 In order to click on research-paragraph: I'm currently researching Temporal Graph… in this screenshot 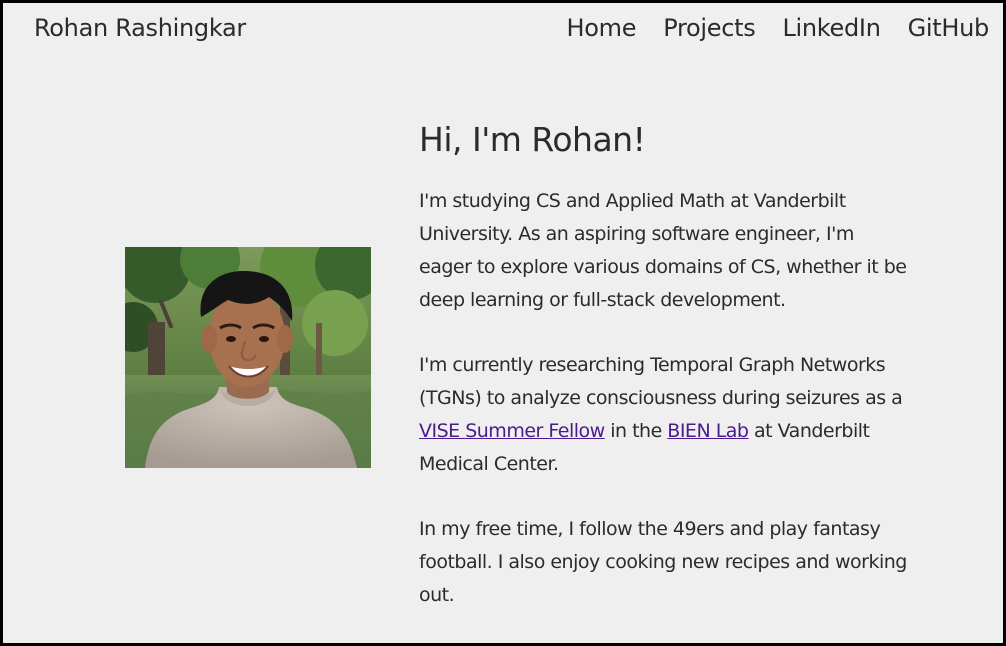, I will do `click(664, 415)`.